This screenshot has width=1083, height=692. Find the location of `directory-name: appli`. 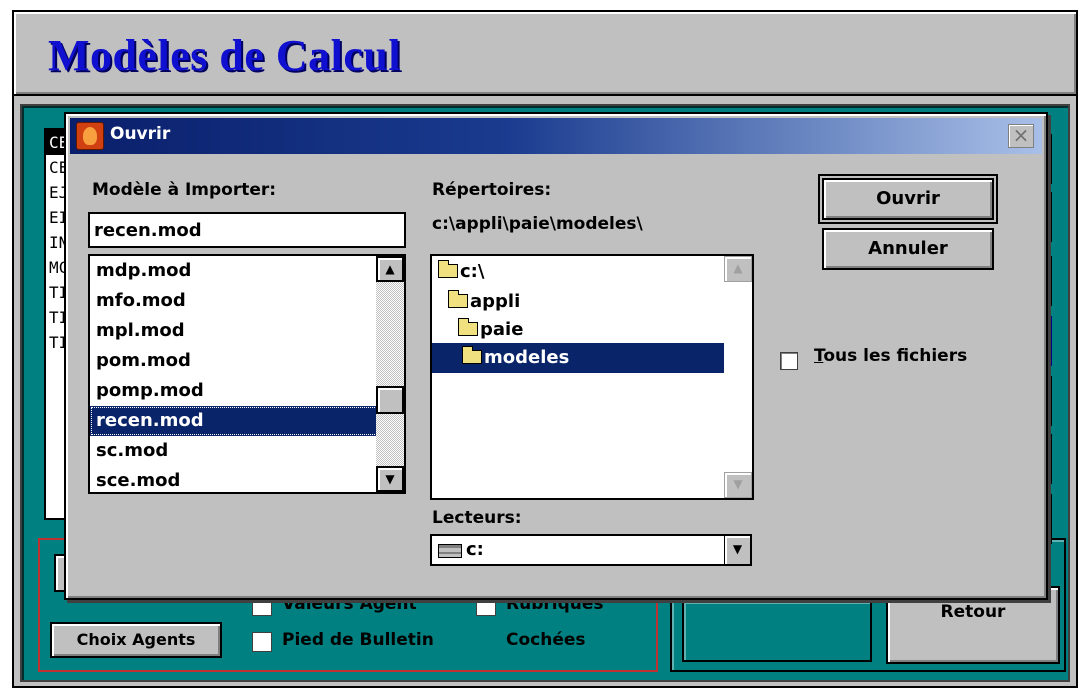

directory-name: appli is located at coordinates (495, 301).